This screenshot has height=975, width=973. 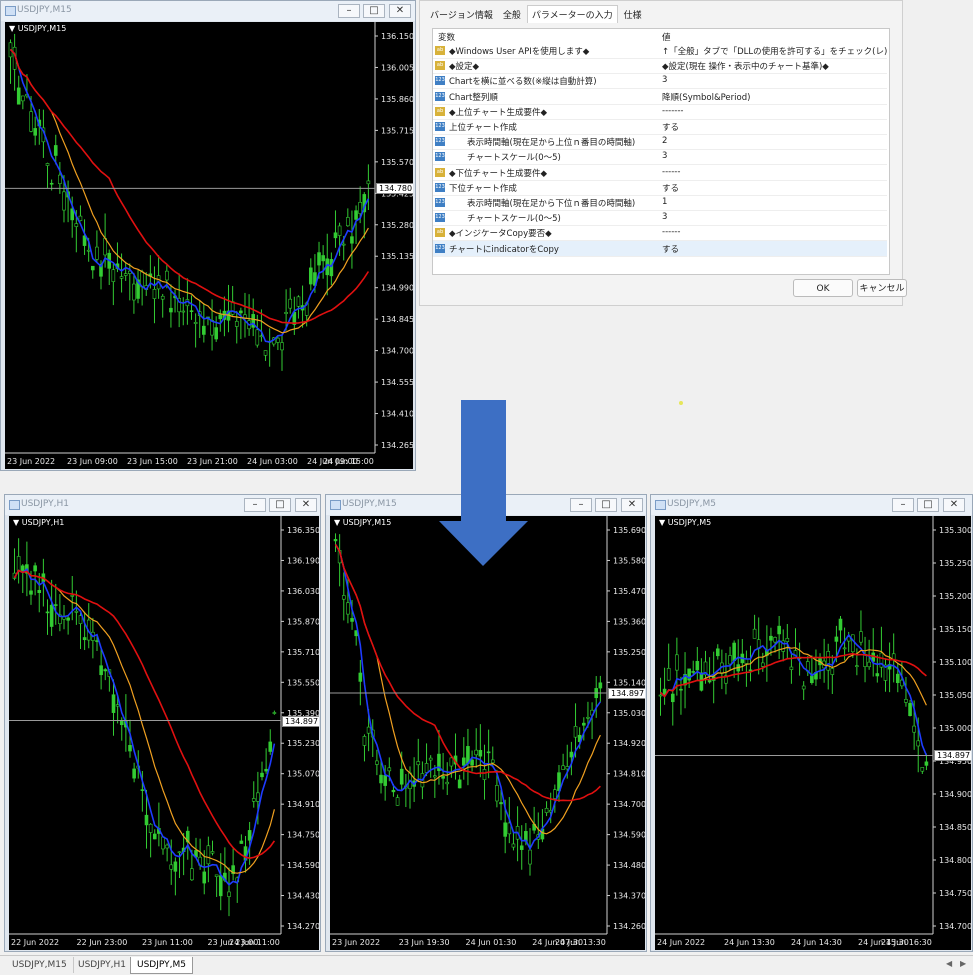 I want to click on price-tick-label: 134.900, so click(x=955, y=794).